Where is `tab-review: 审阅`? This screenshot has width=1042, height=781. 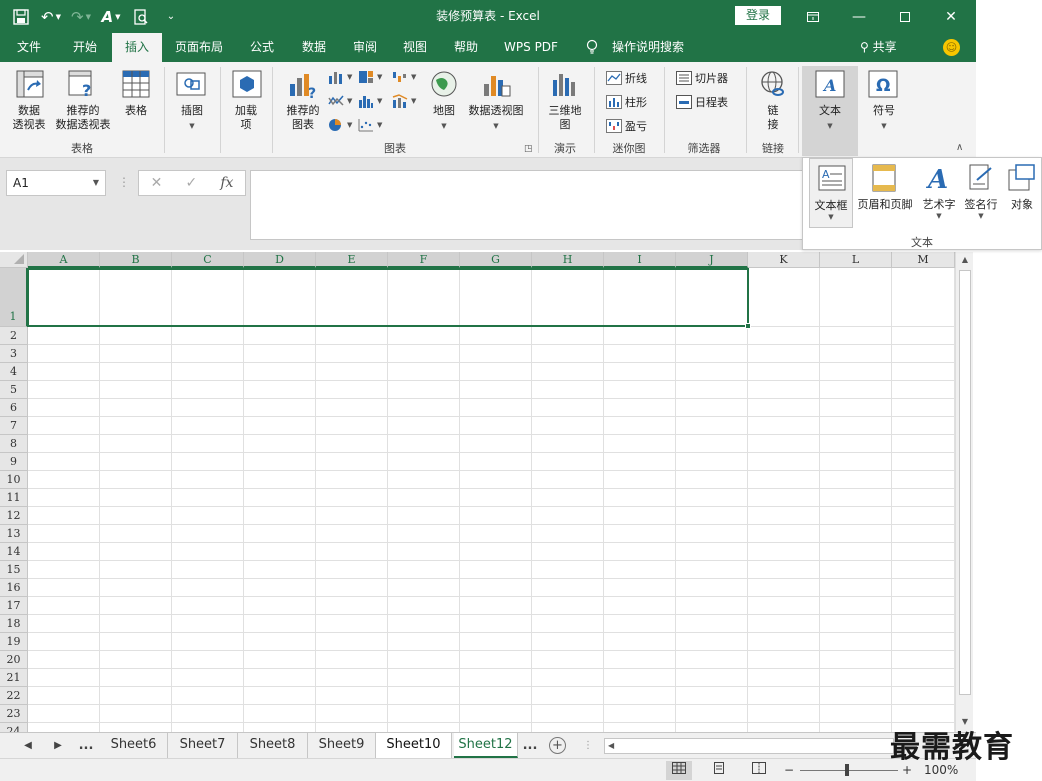 tab-review: 审阅 is located at coordinates (365, 47).